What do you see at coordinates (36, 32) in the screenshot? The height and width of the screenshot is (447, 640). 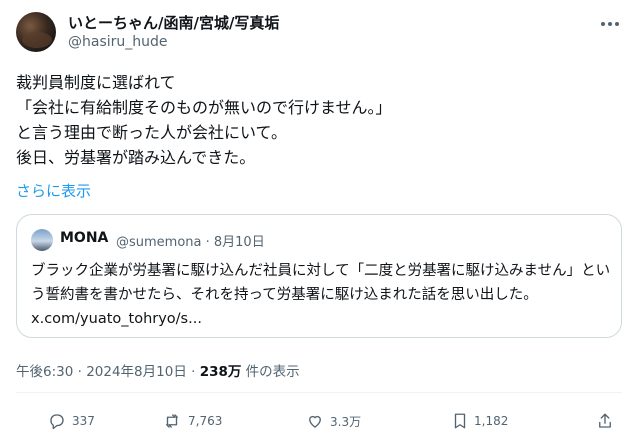 I see `author-avatar` at bounding box center [36, 32].